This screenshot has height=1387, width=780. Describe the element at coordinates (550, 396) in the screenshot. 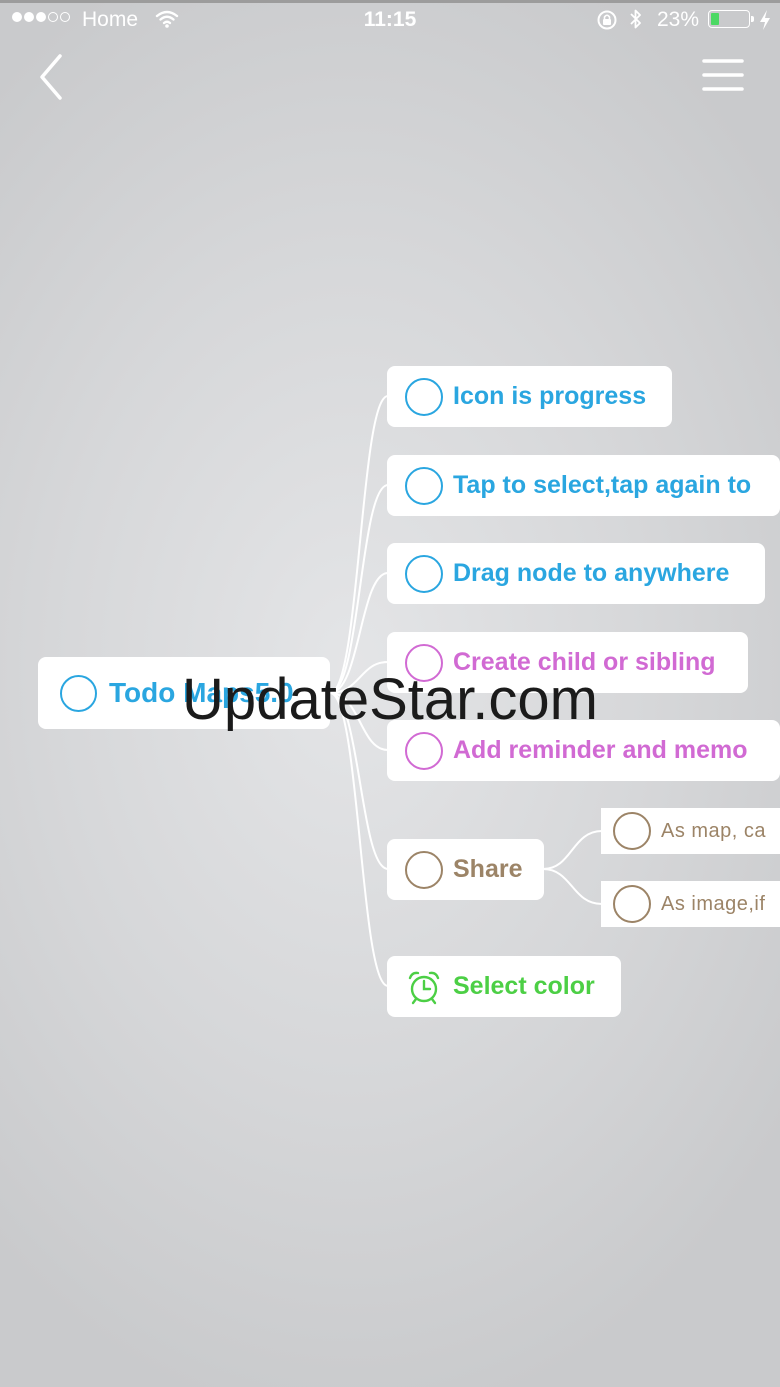

I see `node-label: Icon is progress` at that location.